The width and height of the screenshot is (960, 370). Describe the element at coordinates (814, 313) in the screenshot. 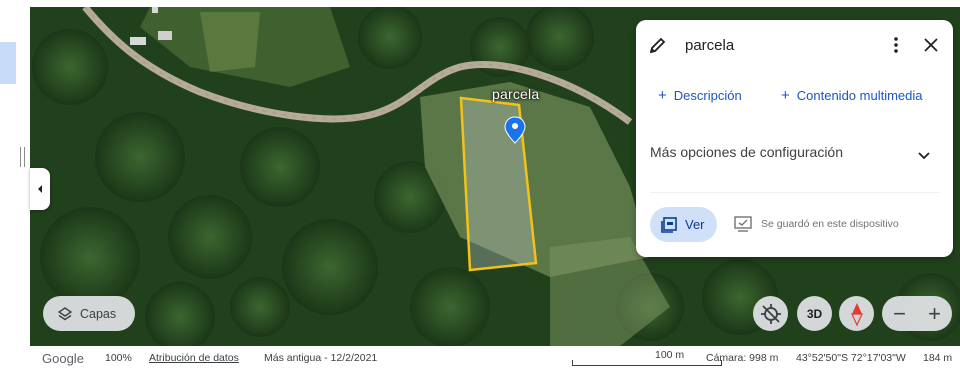

I see `three-d-button: 3D` at that location.